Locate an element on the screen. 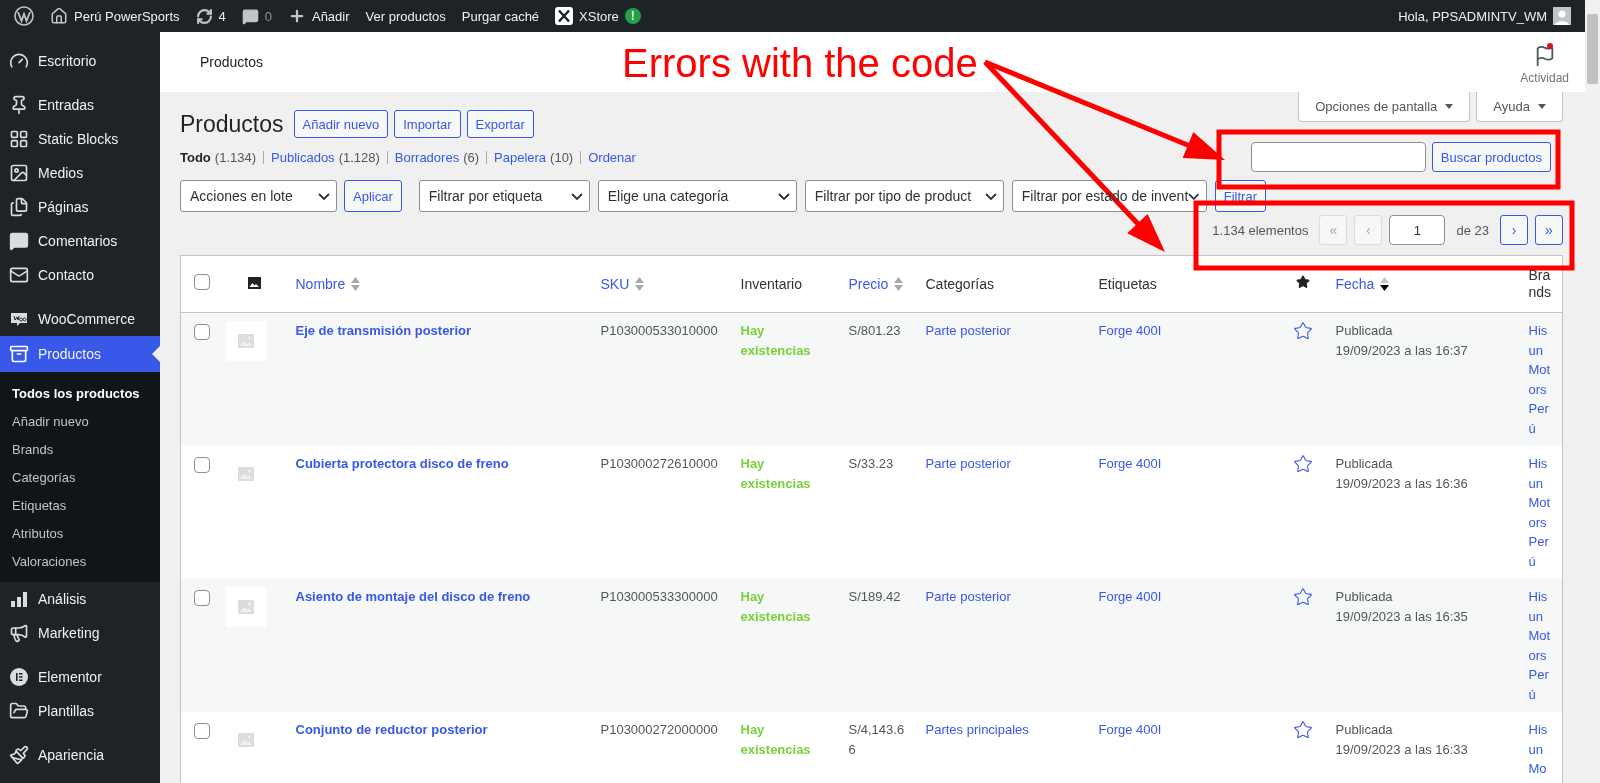  view-link: Publicados is located at coordinates (303, 157).